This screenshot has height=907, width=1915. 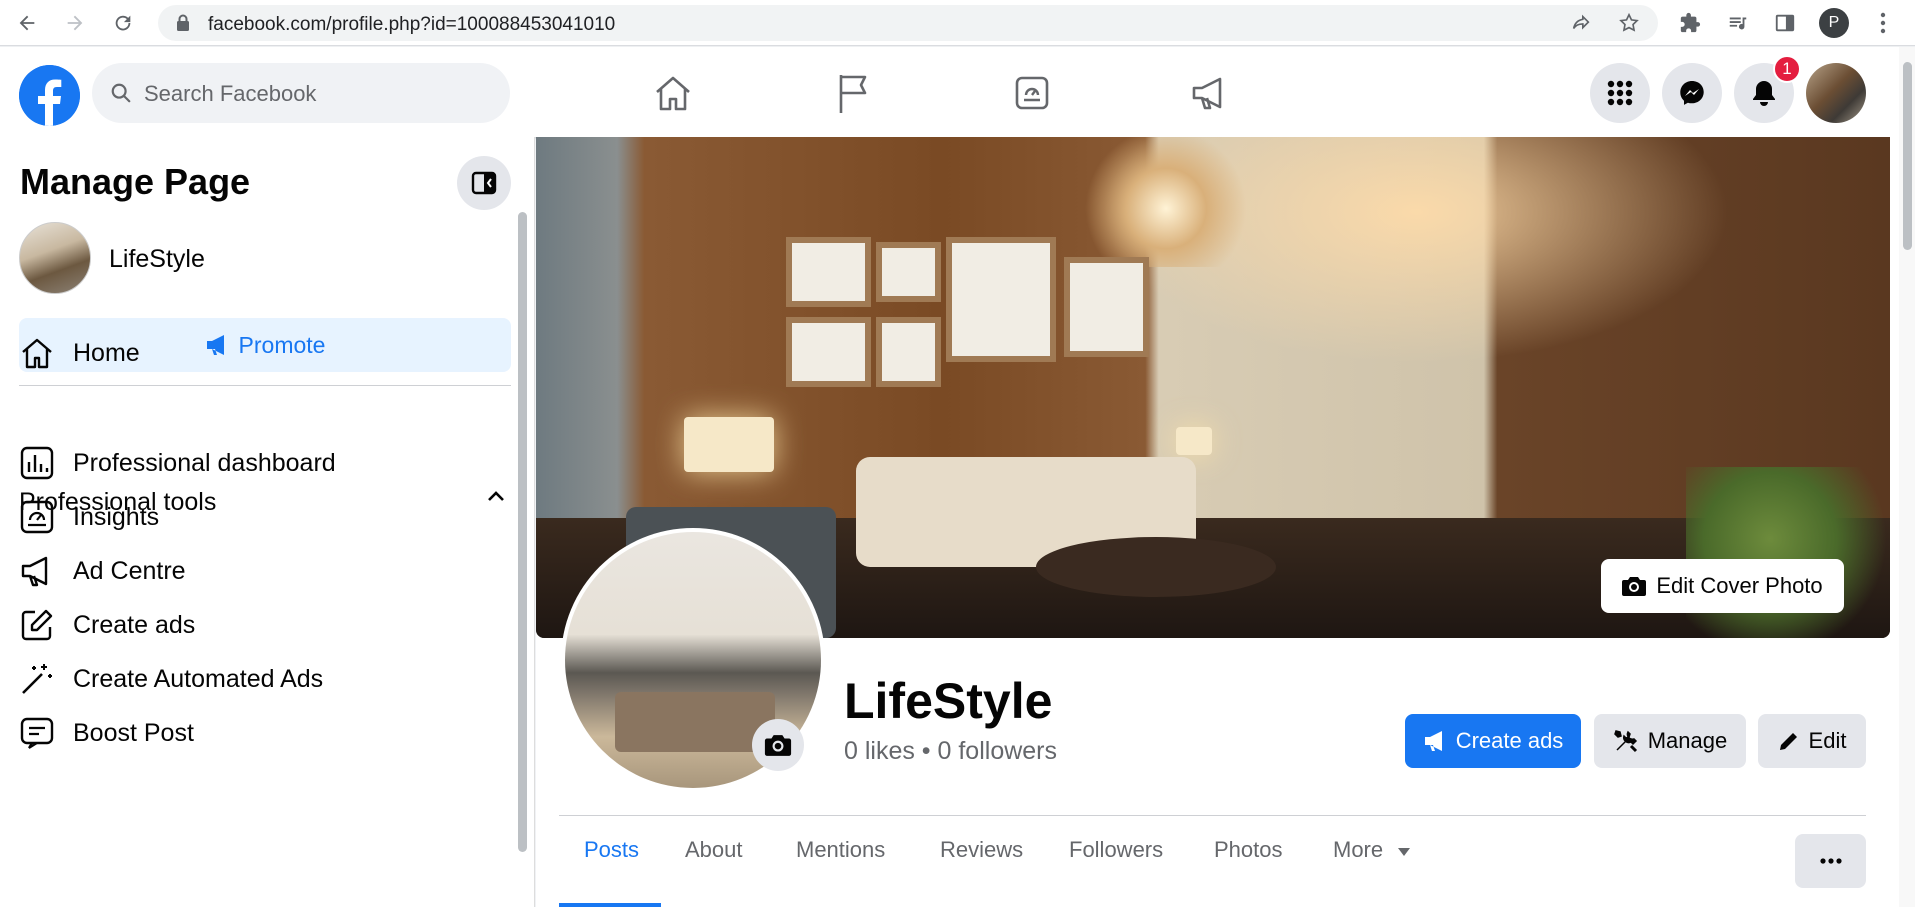 I want to click on likes-followers-count: 0 likes • 0 followers, so click(x=950, y=751).